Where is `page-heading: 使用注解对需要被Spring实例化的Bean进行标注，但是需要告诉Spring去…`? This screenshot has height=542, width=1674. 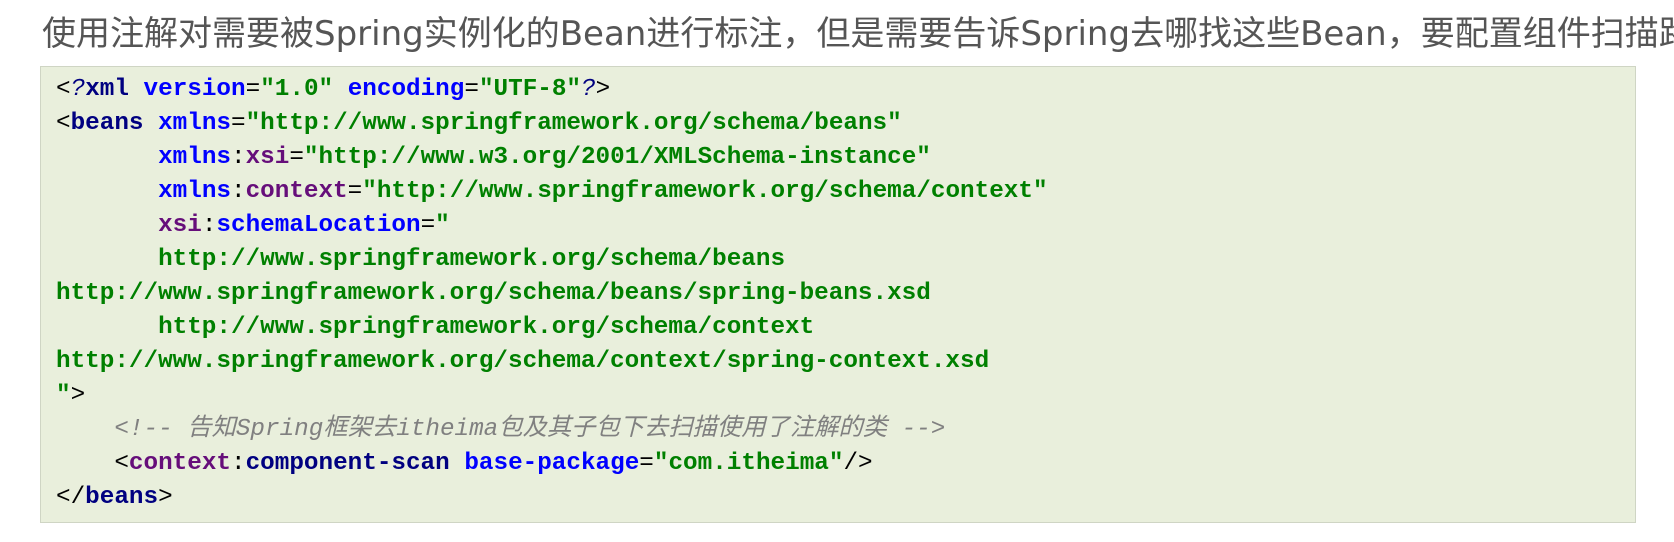 page-heading: 使用注解对需要被Spring实例化的Bean进行标注，但是需要告诉Spring去… is located at coordinates (858, 34).